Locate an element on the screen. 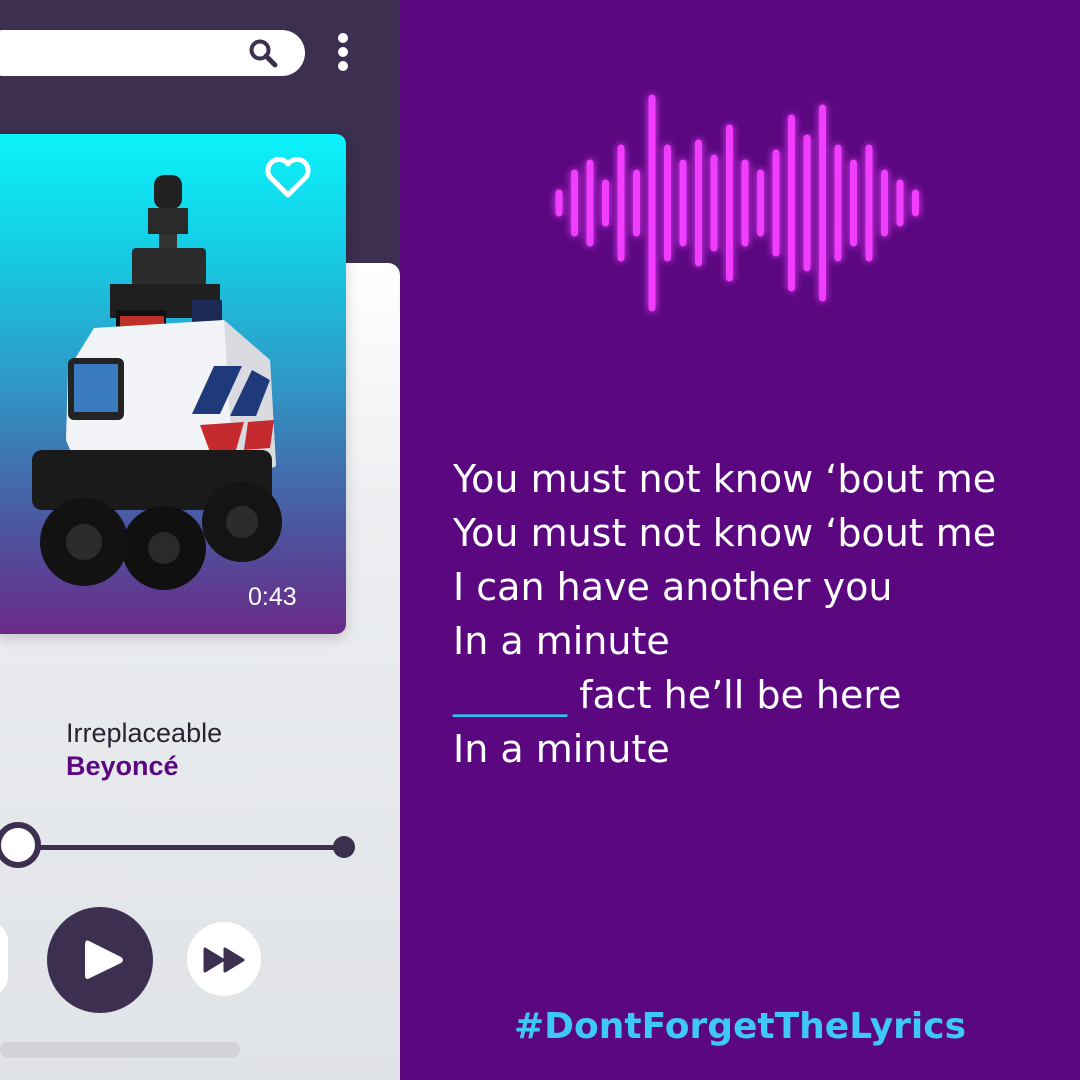  lyric-text: fact he’ll be here is located at coordinates (734, 695).